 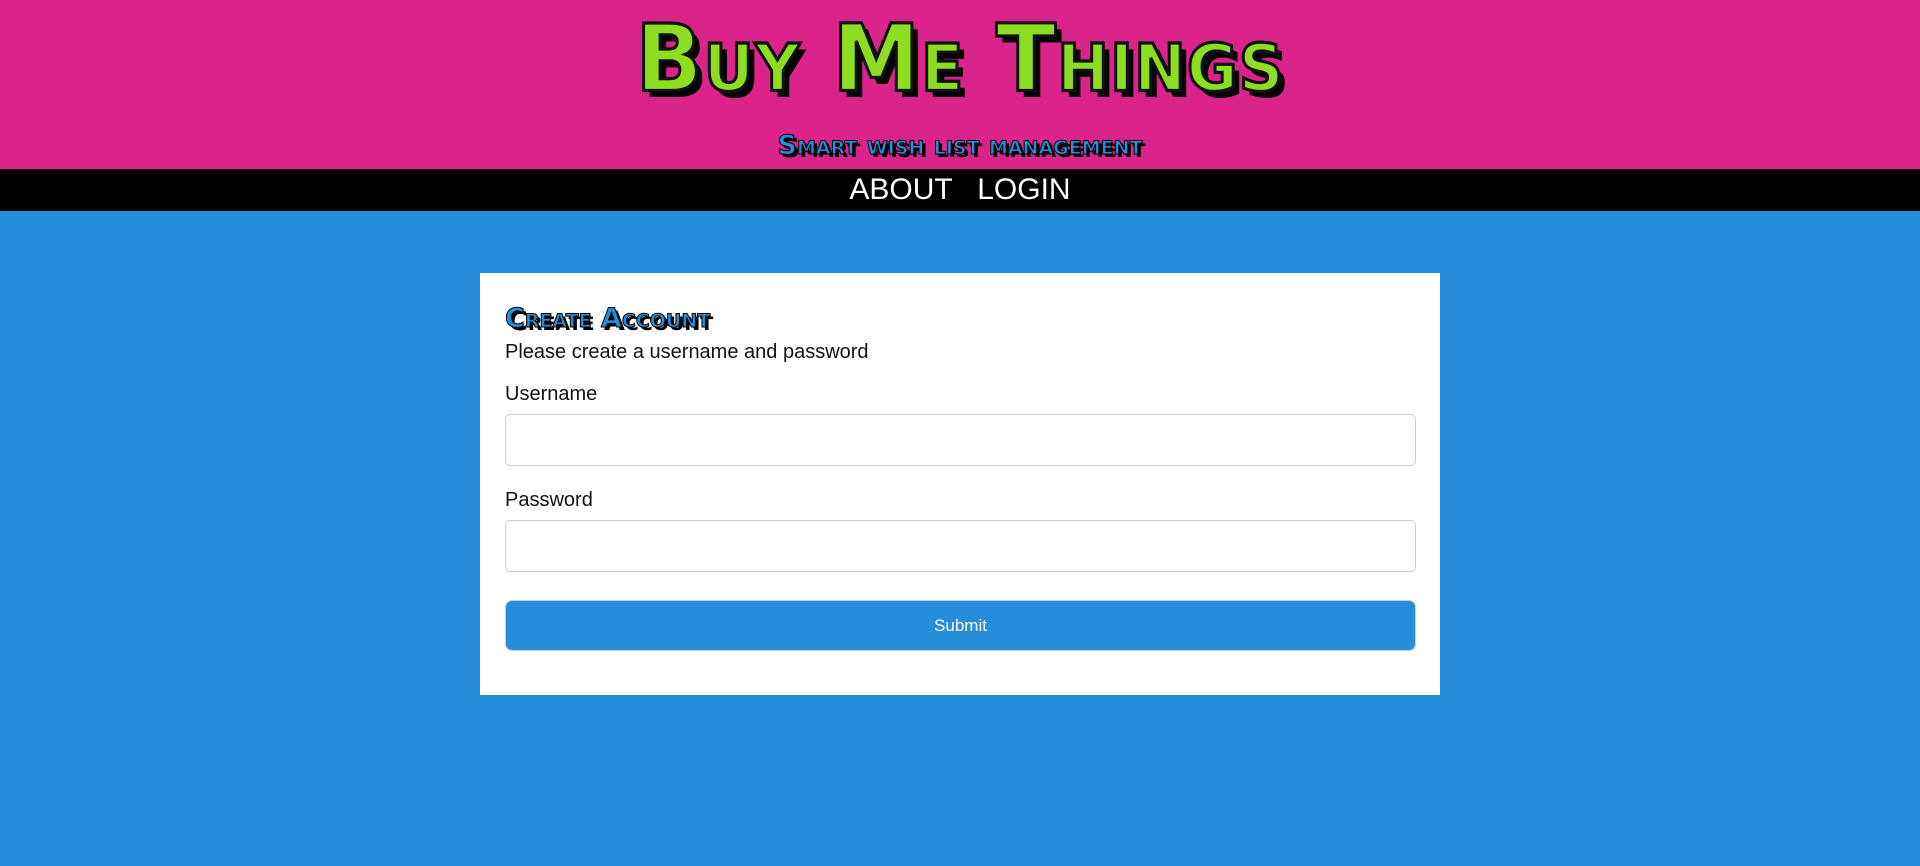 I want to click on site-subtitle: Smart wish list management, so click(x=960, y=146).